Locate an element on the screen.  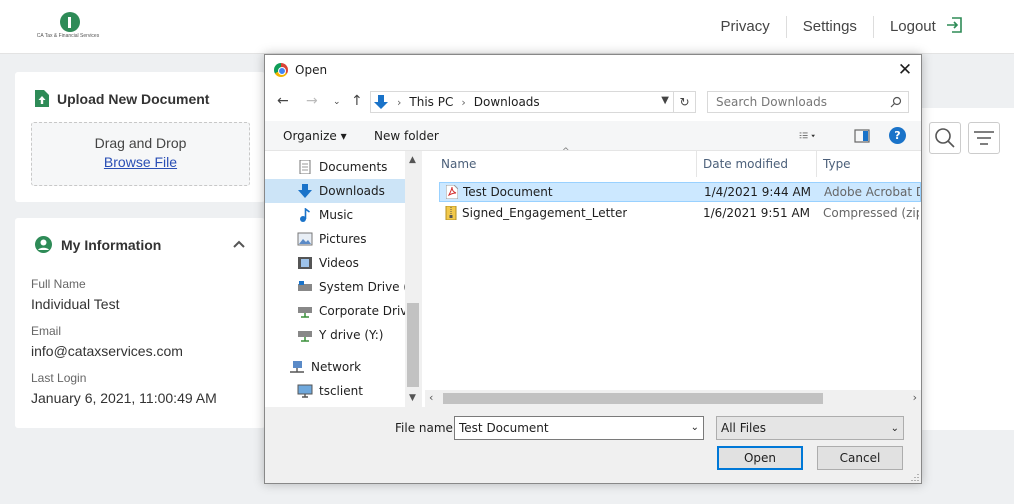
new-folder-button: New folder is located at coordinates (406, 136).